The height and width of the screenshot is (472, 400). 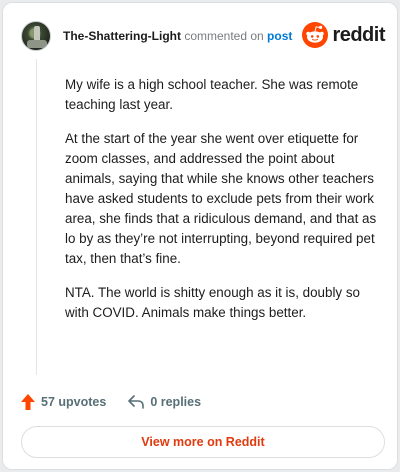 What do you see at coordinates (176, 402) in the screenshot?
I see `reply-count: 0 replies` at bounding box center [176, 402].